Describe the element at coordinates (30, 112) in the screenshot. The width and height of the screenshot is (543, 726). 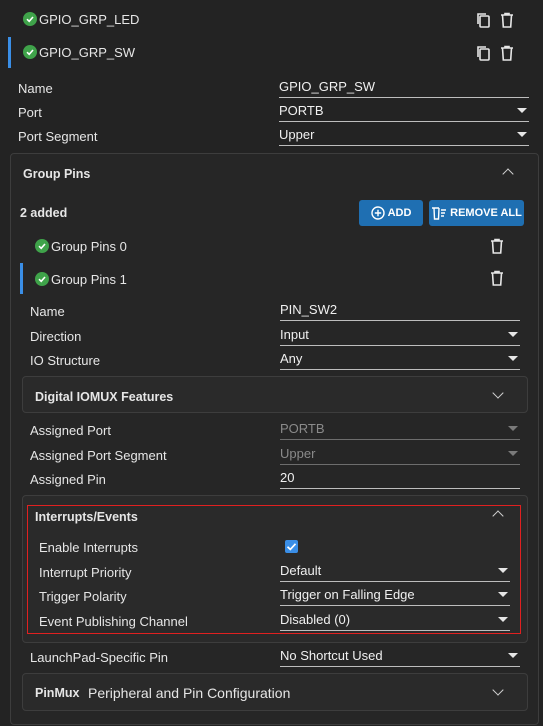
I see `port-label: Port` at that location.